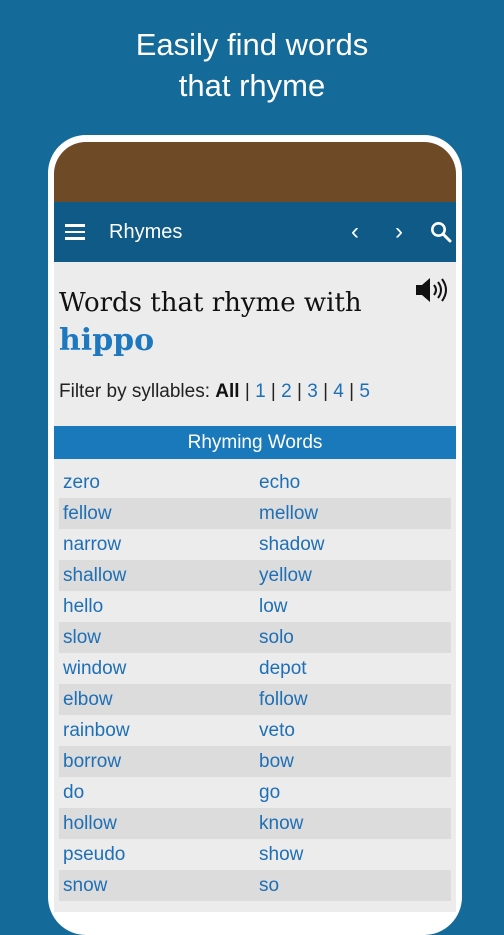 This screenshot has width=504, height=935. I want to click on rhyme-word: so, so click(269, 885).